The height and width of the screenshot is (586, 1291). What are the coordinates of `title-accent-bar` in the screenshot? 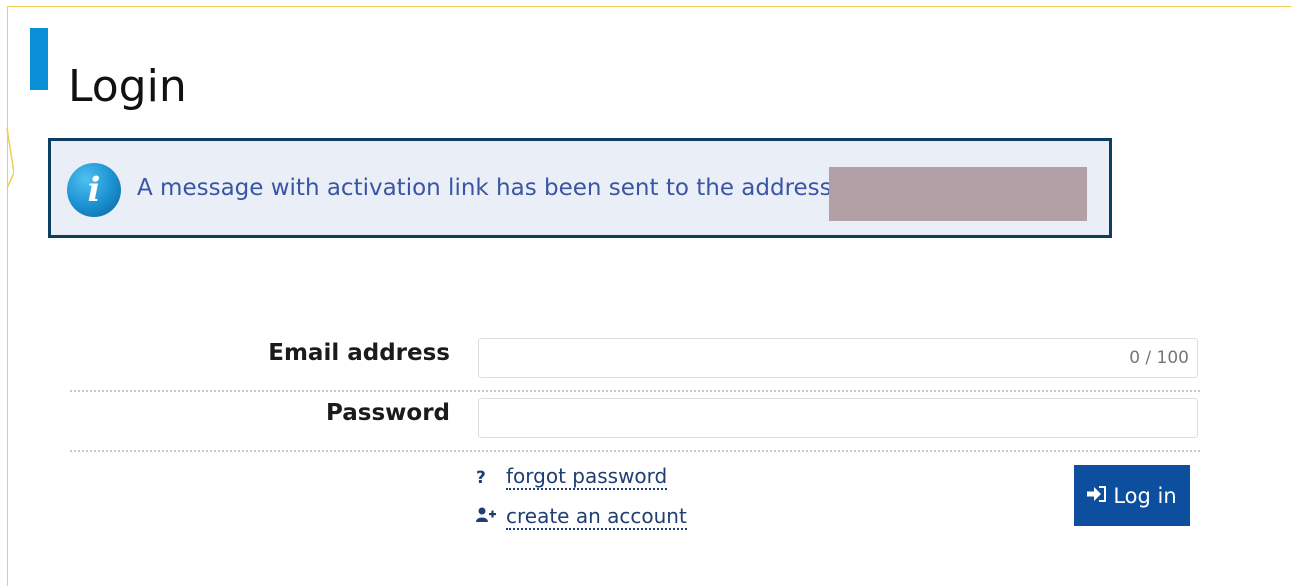 It's located at (39, 59).